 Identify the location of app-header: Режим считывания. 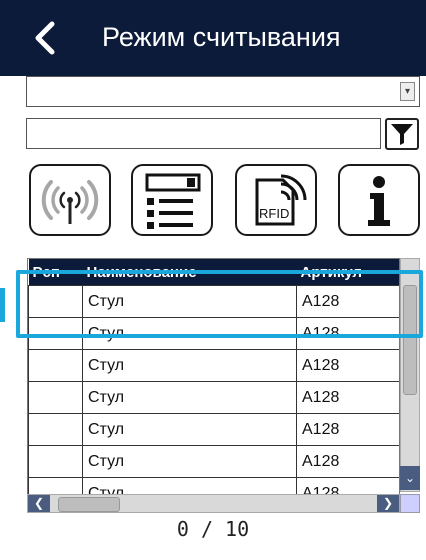
(213, 38).